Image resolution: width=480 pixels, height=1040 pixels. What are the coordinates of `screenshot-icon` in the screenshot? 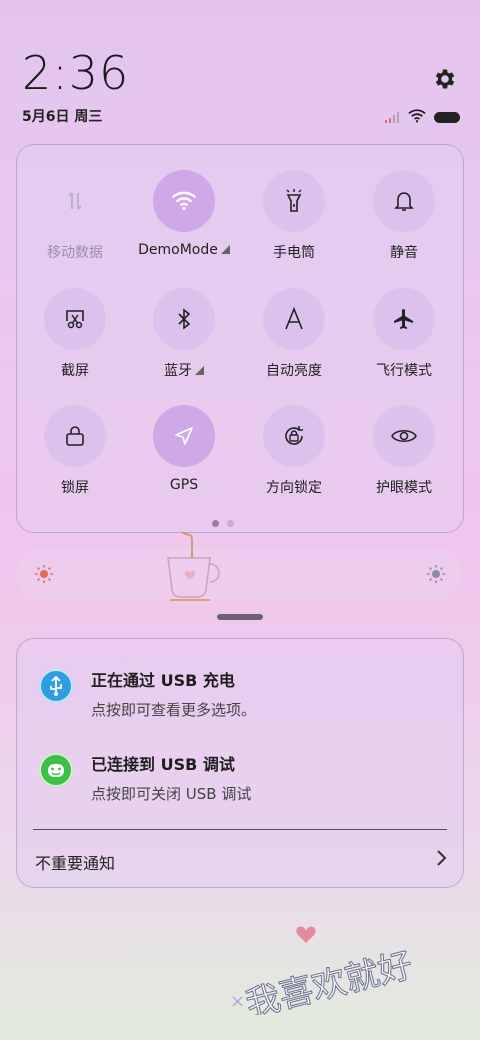 It's located at (75, 319).